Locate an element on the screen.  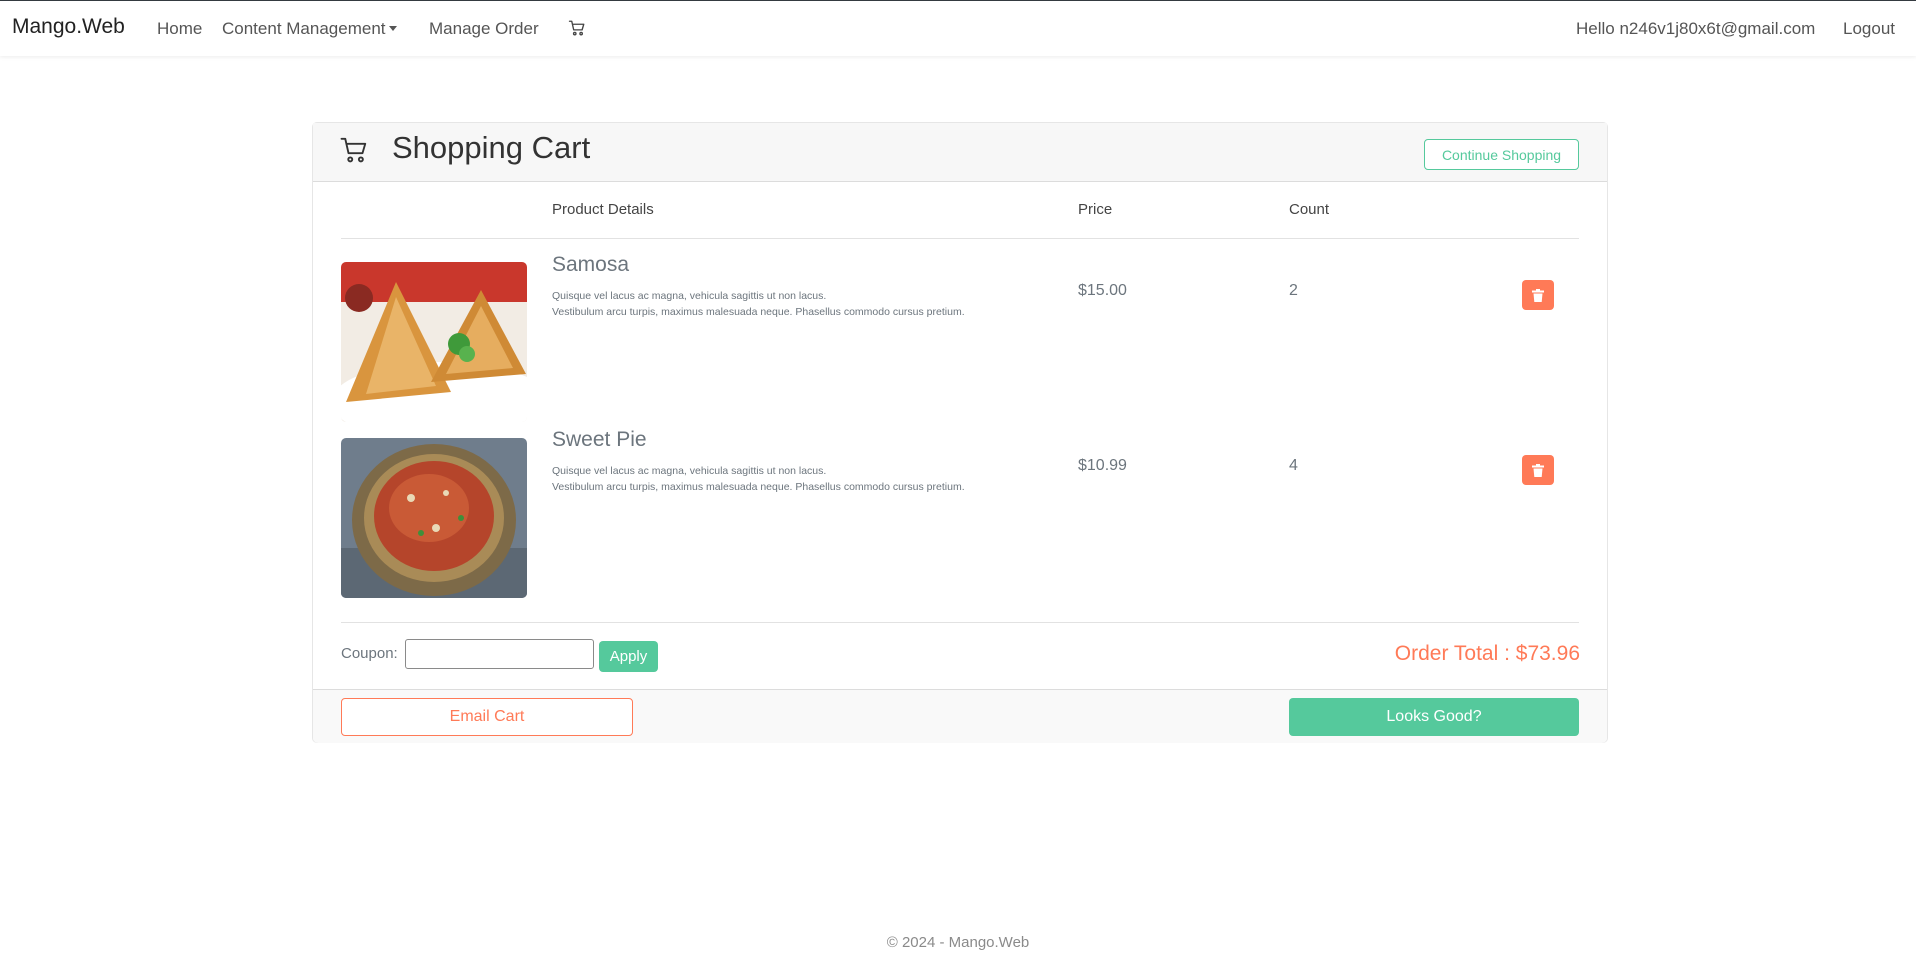
apply-coupon-button: Apply is located at coordinates (628, 656).